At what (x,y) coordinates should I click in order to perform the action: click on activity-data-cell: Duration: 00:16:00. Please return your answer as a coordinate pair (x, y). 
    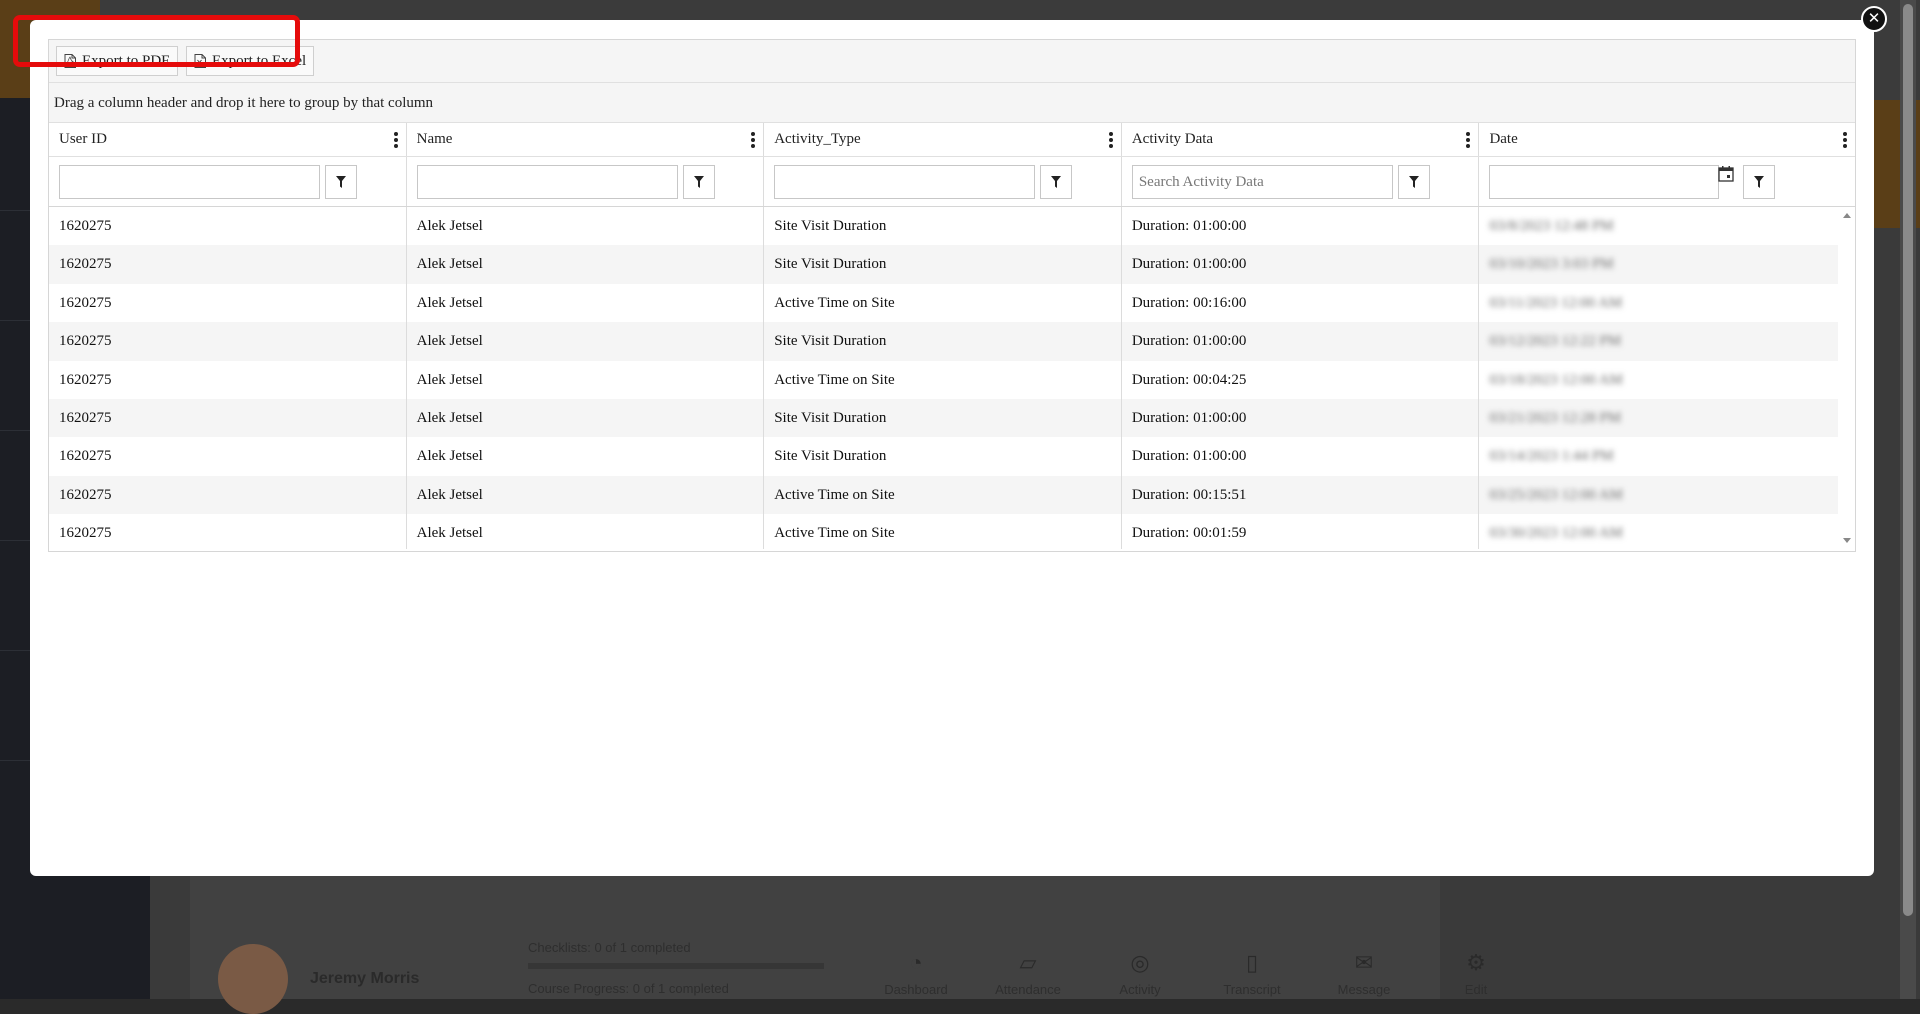
    Looking at the image, I should click on (1301, 303).